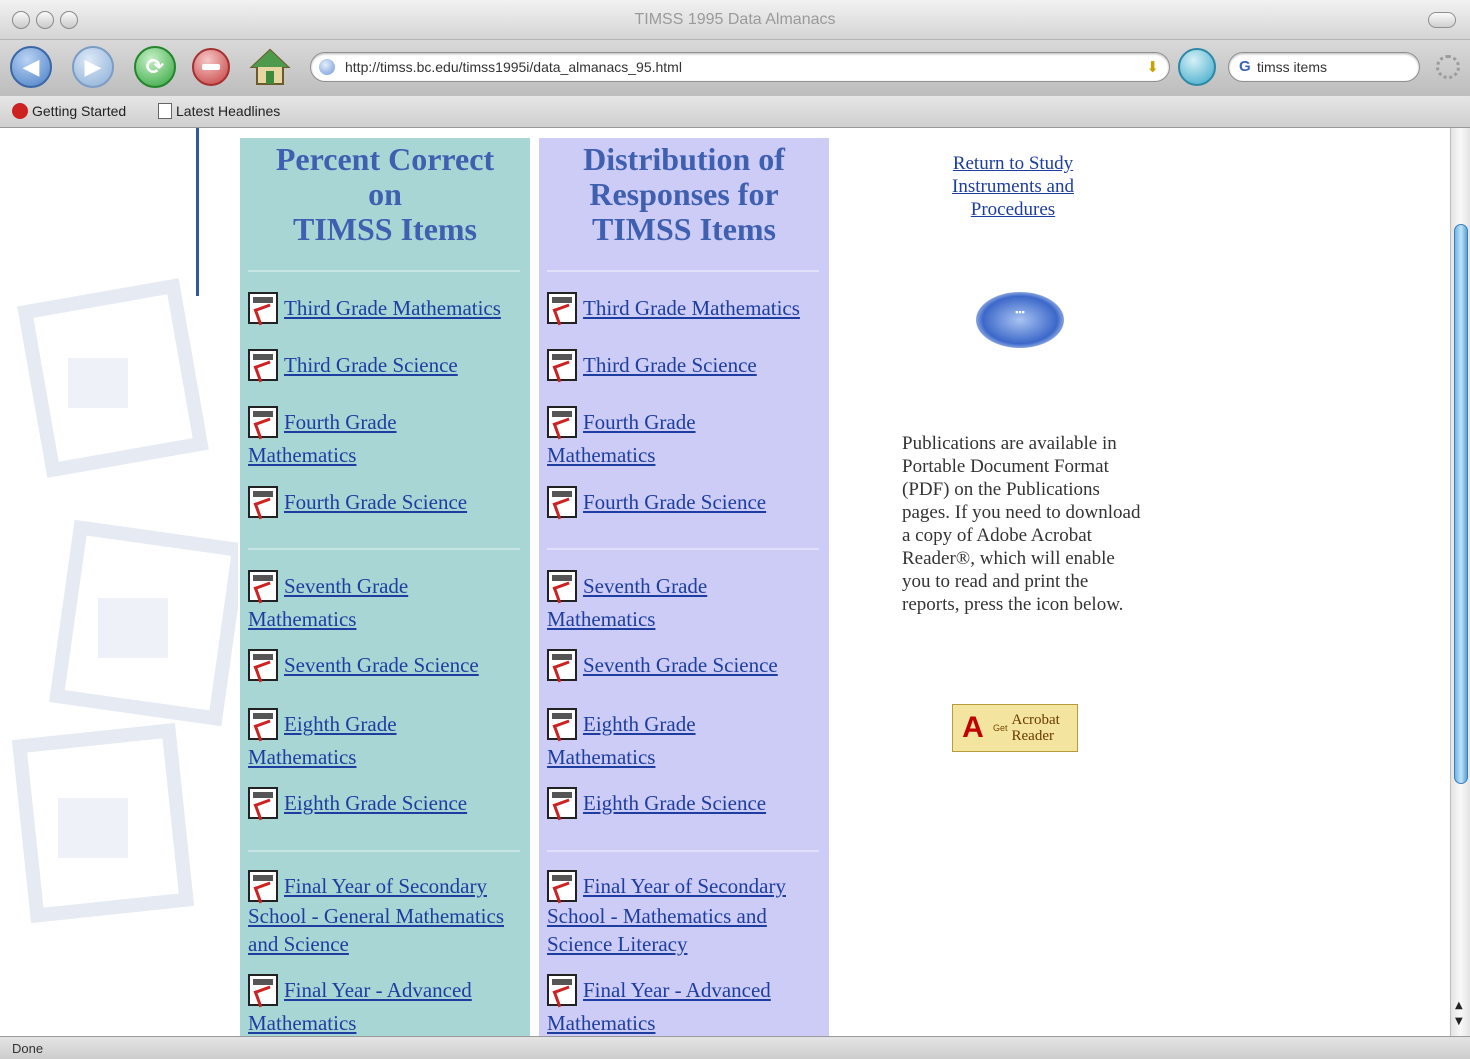 Image resolution: width=1470 pixels, height=1059 pixels. What do you see at coordinates (1245, 66) in the screenshot?
I see `google-search-icon: G` at bounding box center [1245, 66].